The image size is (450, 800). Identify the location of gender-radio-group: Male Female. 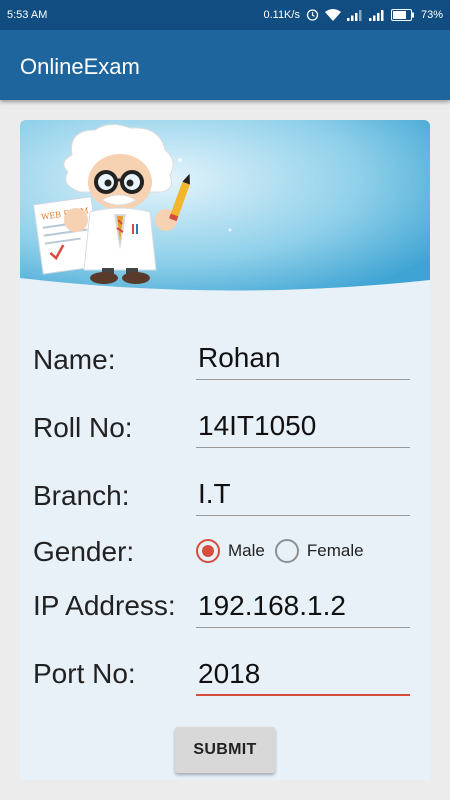
(285, 551).